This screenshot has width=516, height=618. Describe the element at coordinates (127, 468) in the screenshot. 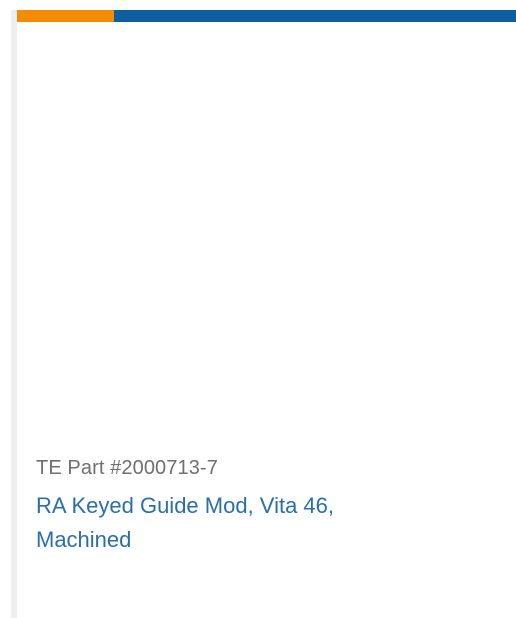

I see `part-number: TE Part #2000713-7` at that location.